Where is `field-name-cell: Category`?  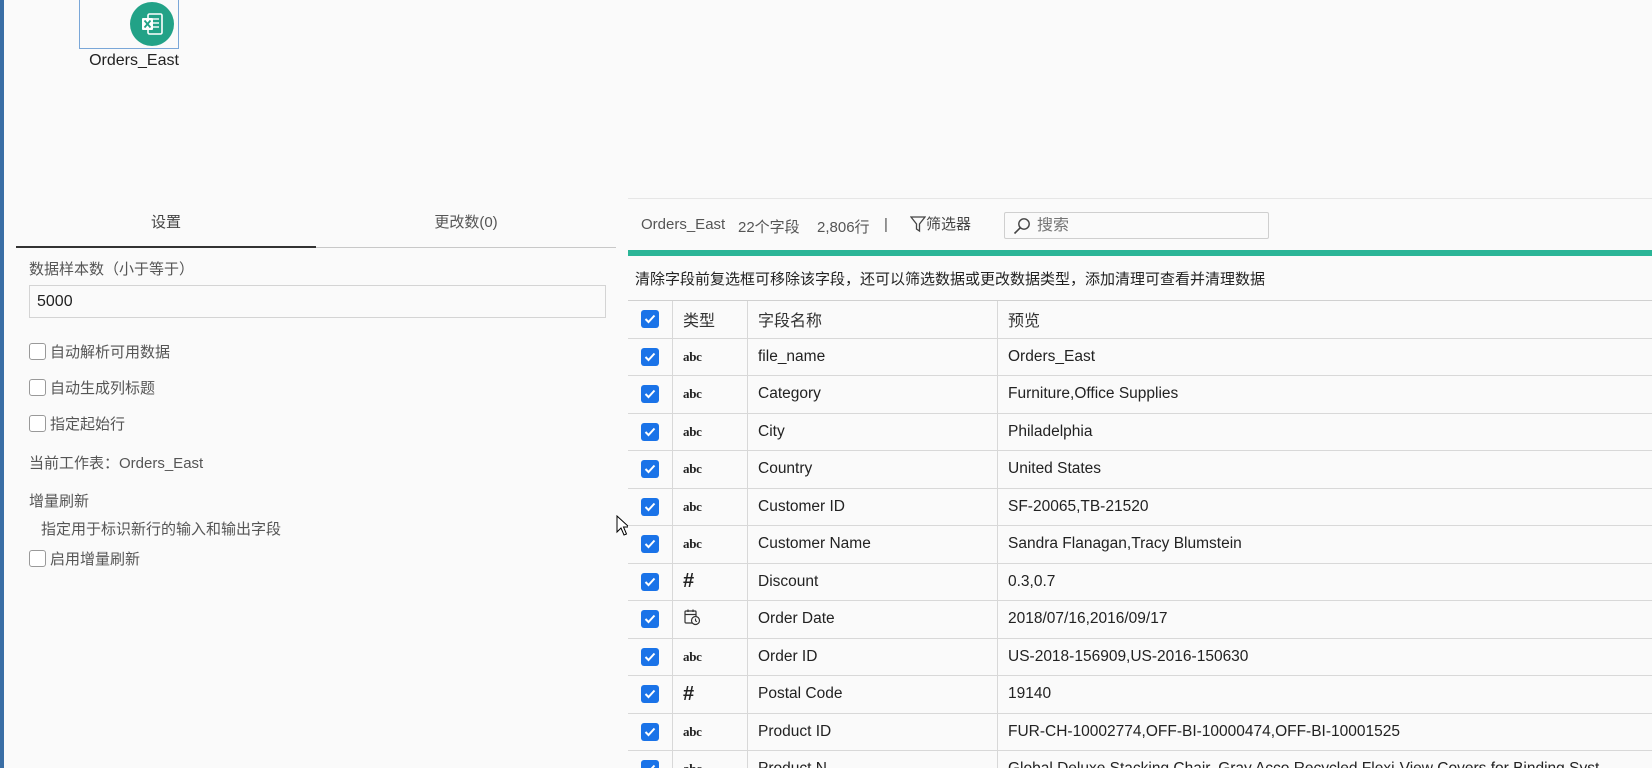
field-name-cell: Category is located at coordinates (873, 394).